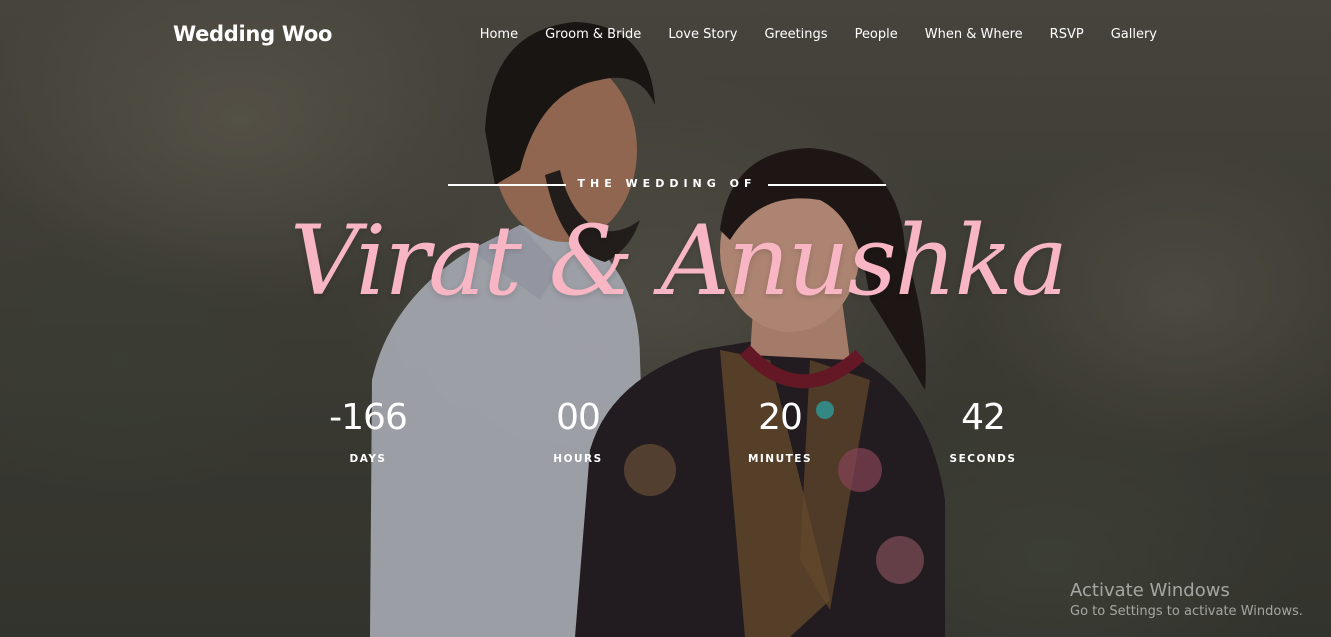 The image size is (1331, 637). Describe the element at coordinates (1134, 34) in the screenshot. I see `nav-item-gallery: Gallery` at that location.